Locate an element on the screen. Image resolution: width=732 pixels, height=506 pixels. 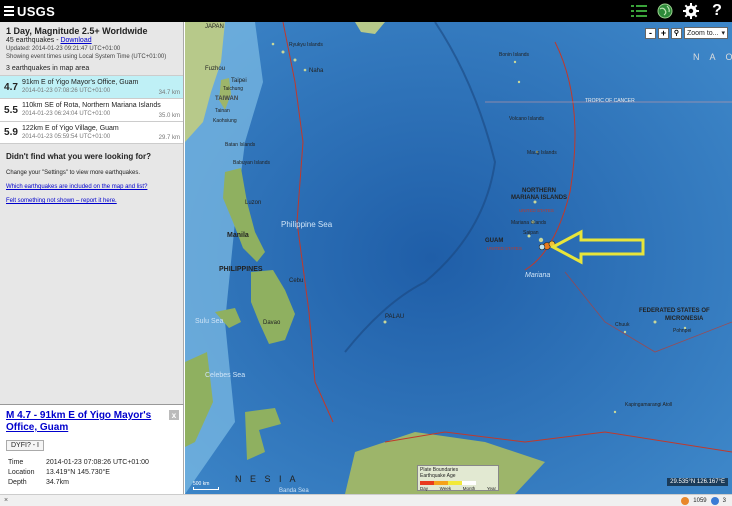
updated-text: Updated: 2014-01-23 09:21:47 UTC+01:00 is located at coordinates (63, 49).